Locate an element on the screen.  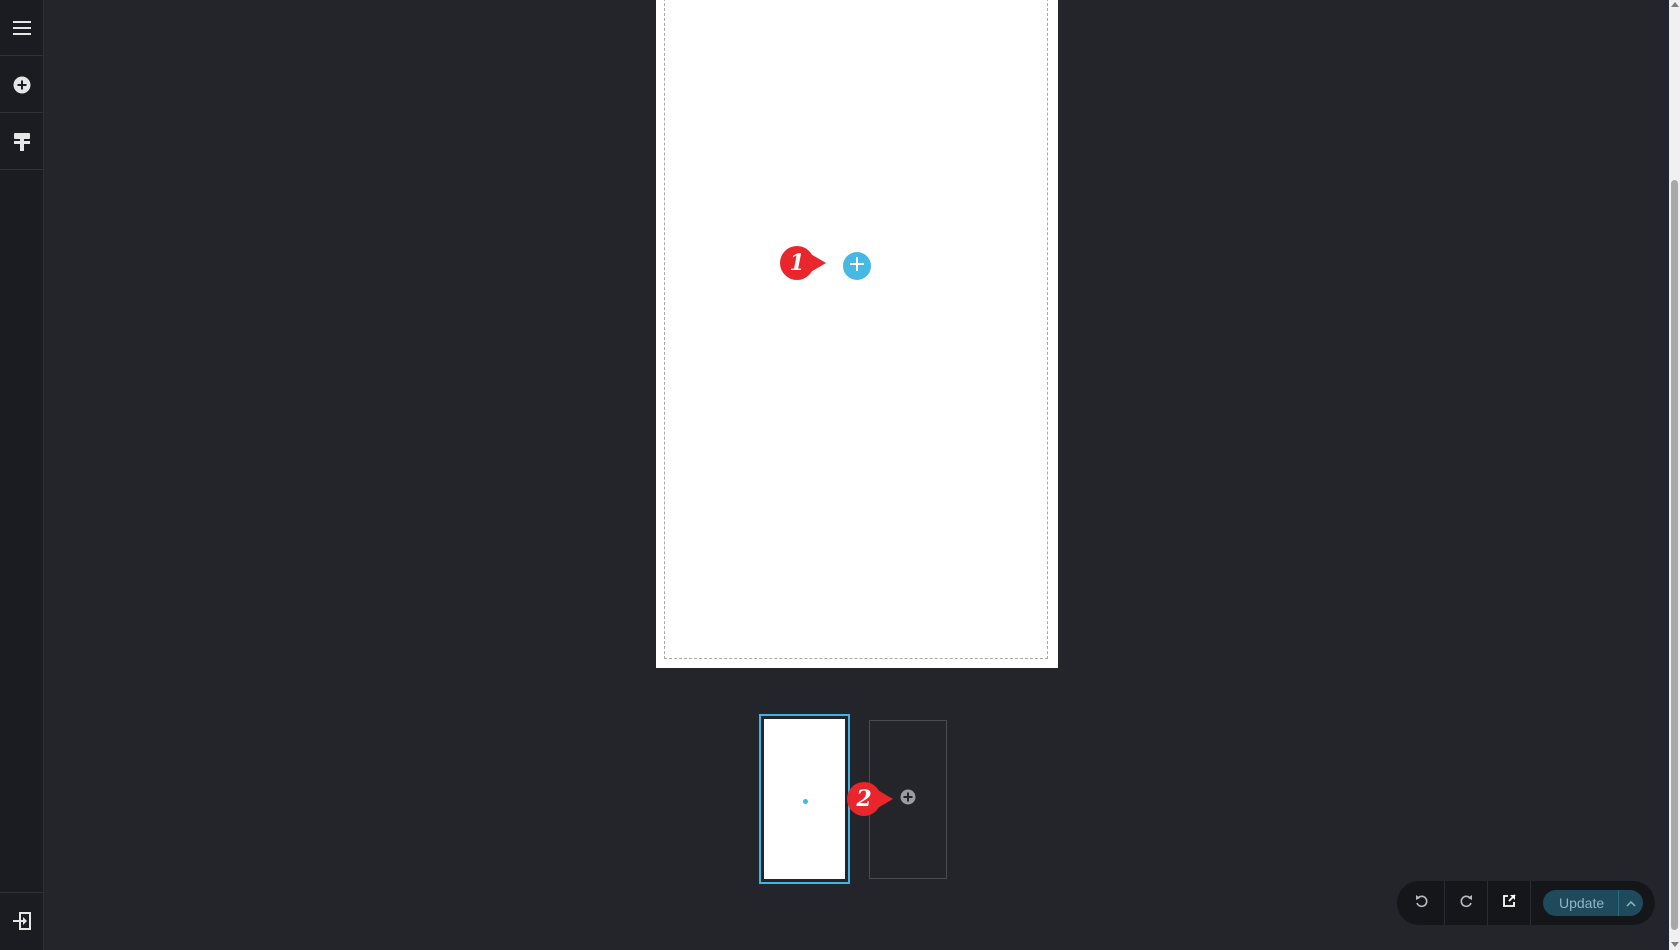
chevron-up-icon is located at coordinates (1631, 903).